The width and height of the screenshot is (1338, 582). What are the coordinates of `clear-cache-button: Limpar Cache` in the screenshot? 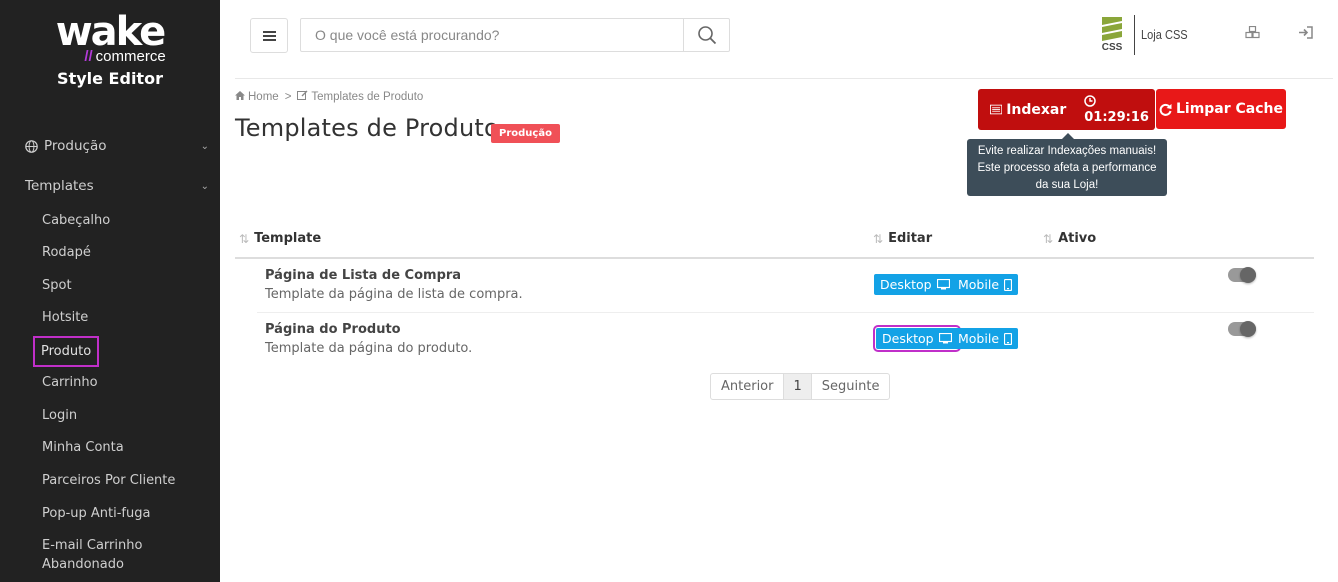 It's located at (1221, 109).